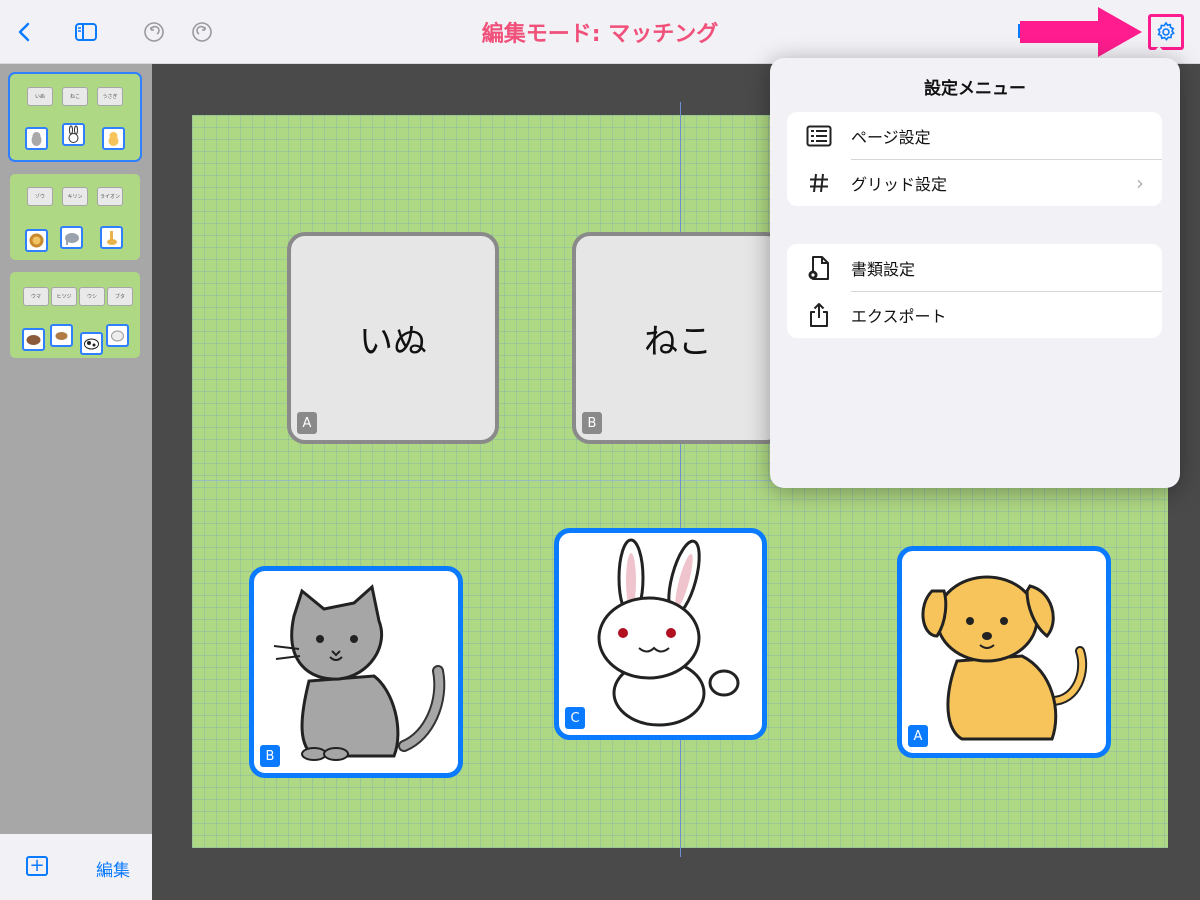 The image size is (1200, 900). I want to click on chevron-right-icon: ›, so click(1140, 182).